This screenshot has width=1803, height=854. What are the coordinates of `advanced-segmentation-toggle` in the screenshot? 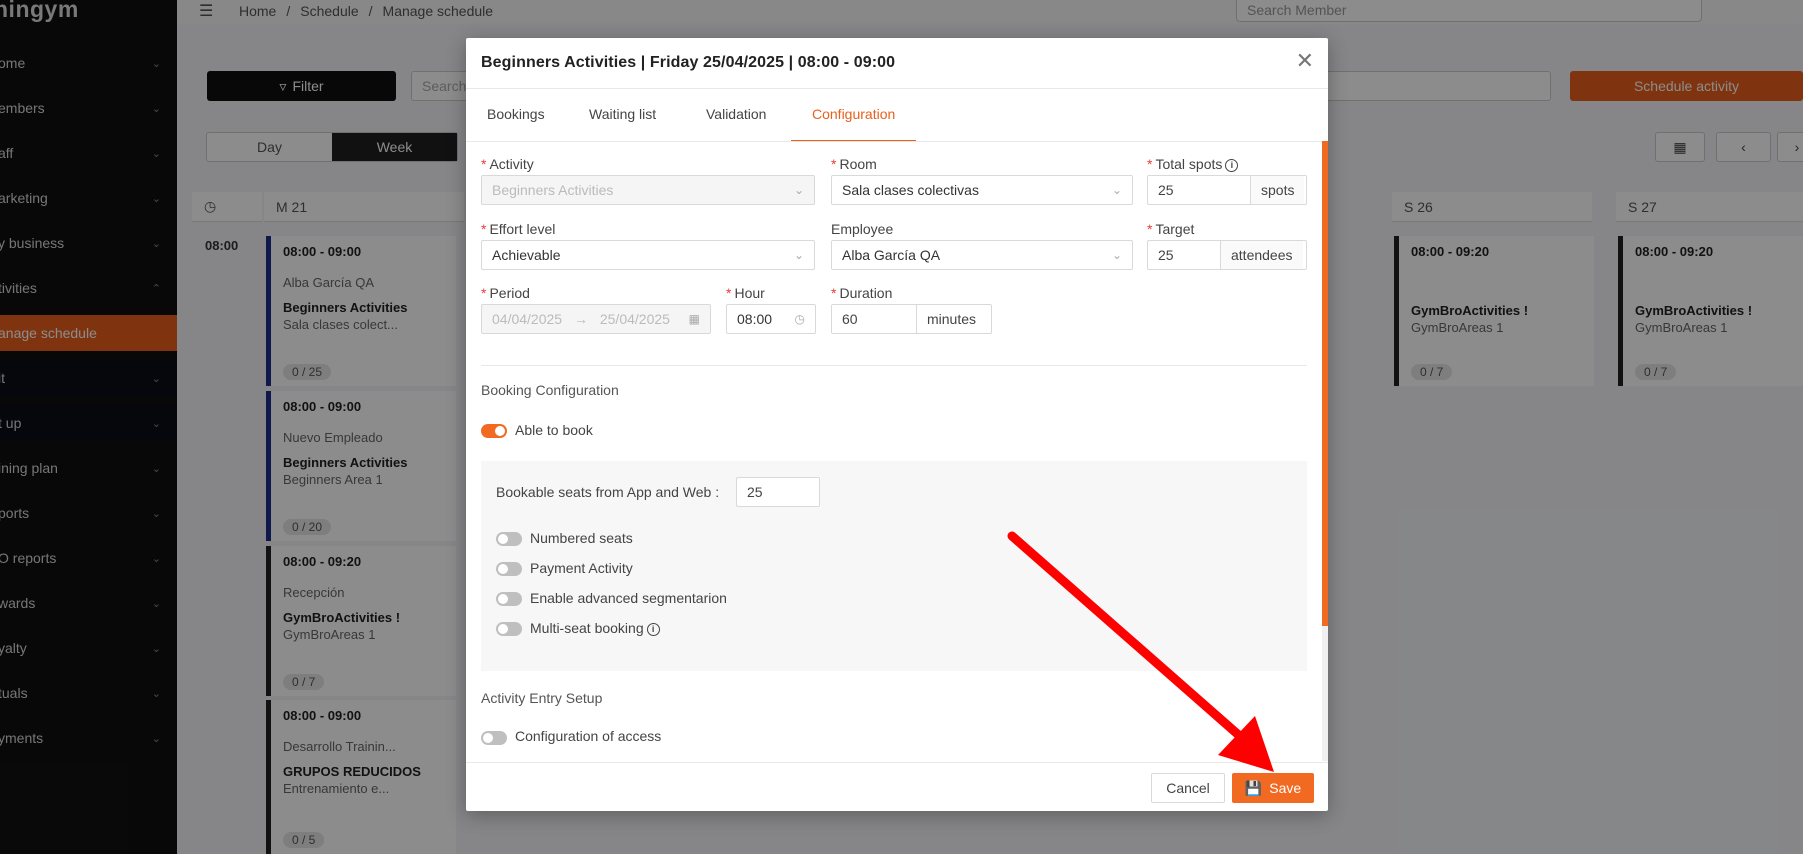 It's located at (509, 599).